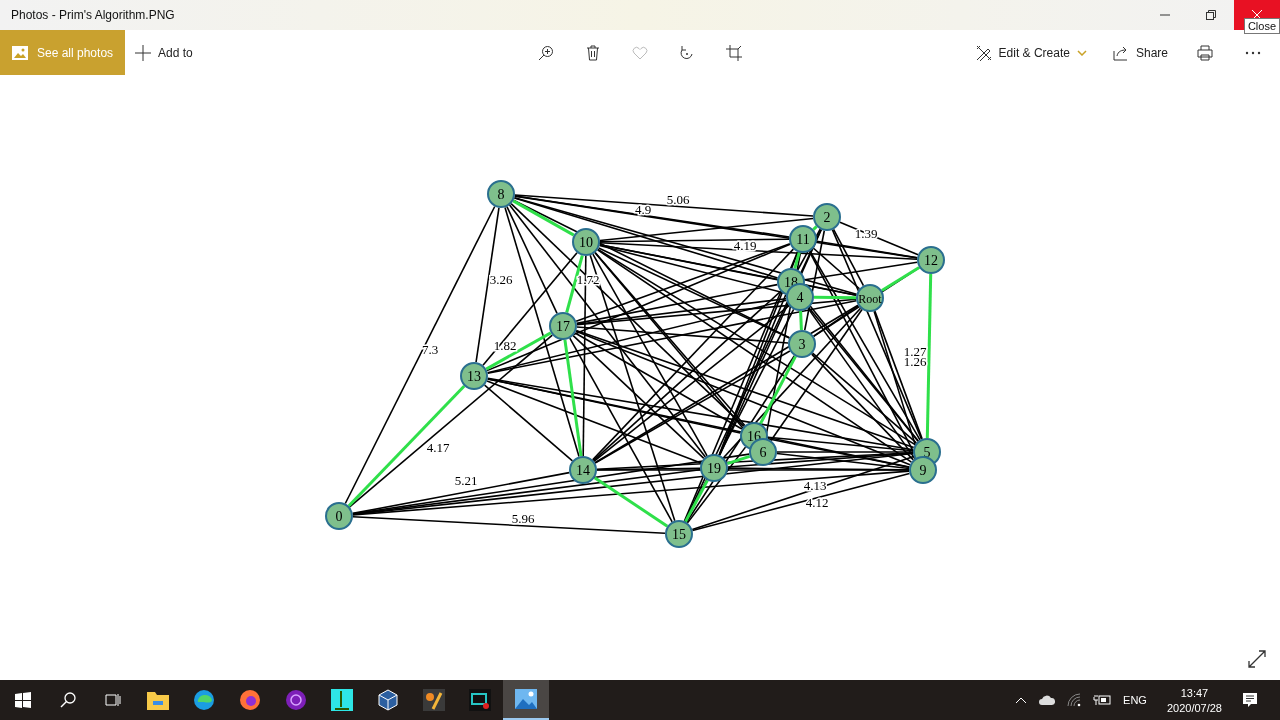 This screenshot has height=720, width=1280. I want to click on edge-weight: 7.3, so click(430, 349).